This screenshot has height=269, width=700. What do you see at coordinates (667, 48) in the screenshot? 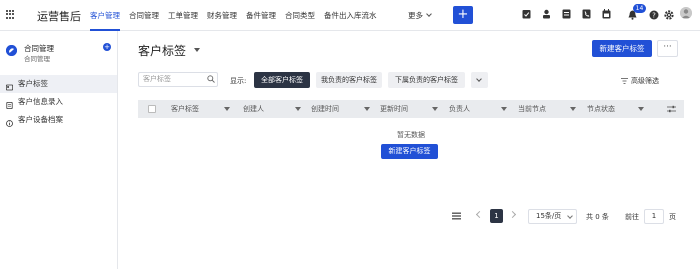
I see `more-actions-button: ···` at bounding box center [667, 48].